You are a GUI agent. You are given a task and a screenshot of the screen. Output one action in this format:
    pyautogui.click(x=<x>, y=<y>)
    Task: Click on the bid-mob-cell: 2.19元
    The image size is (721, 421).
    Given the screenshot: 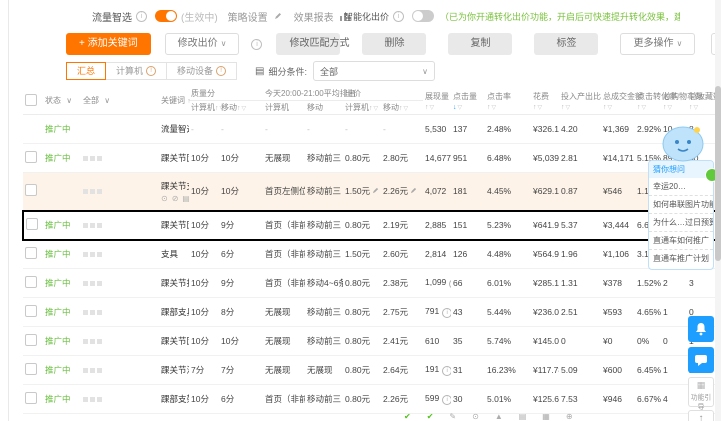 What is the action you would take?
    pyautogui.click(x=402, y=225)
    